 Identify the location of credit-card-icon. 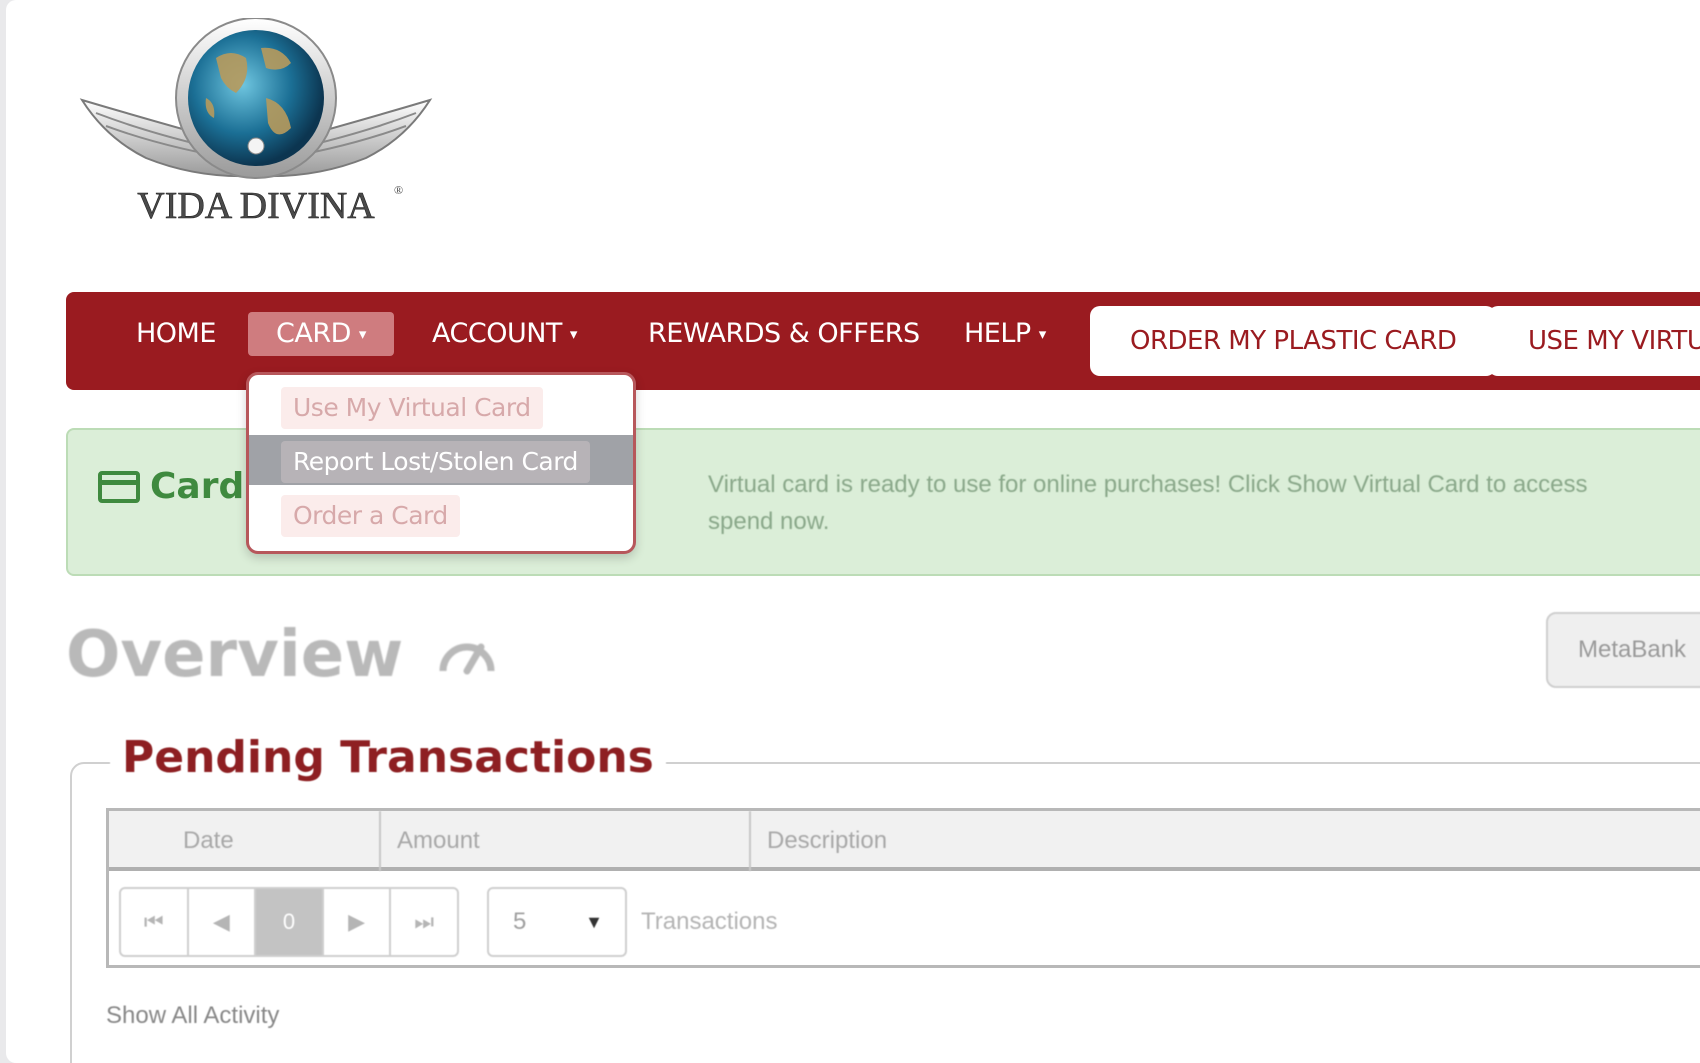
(119, 486).